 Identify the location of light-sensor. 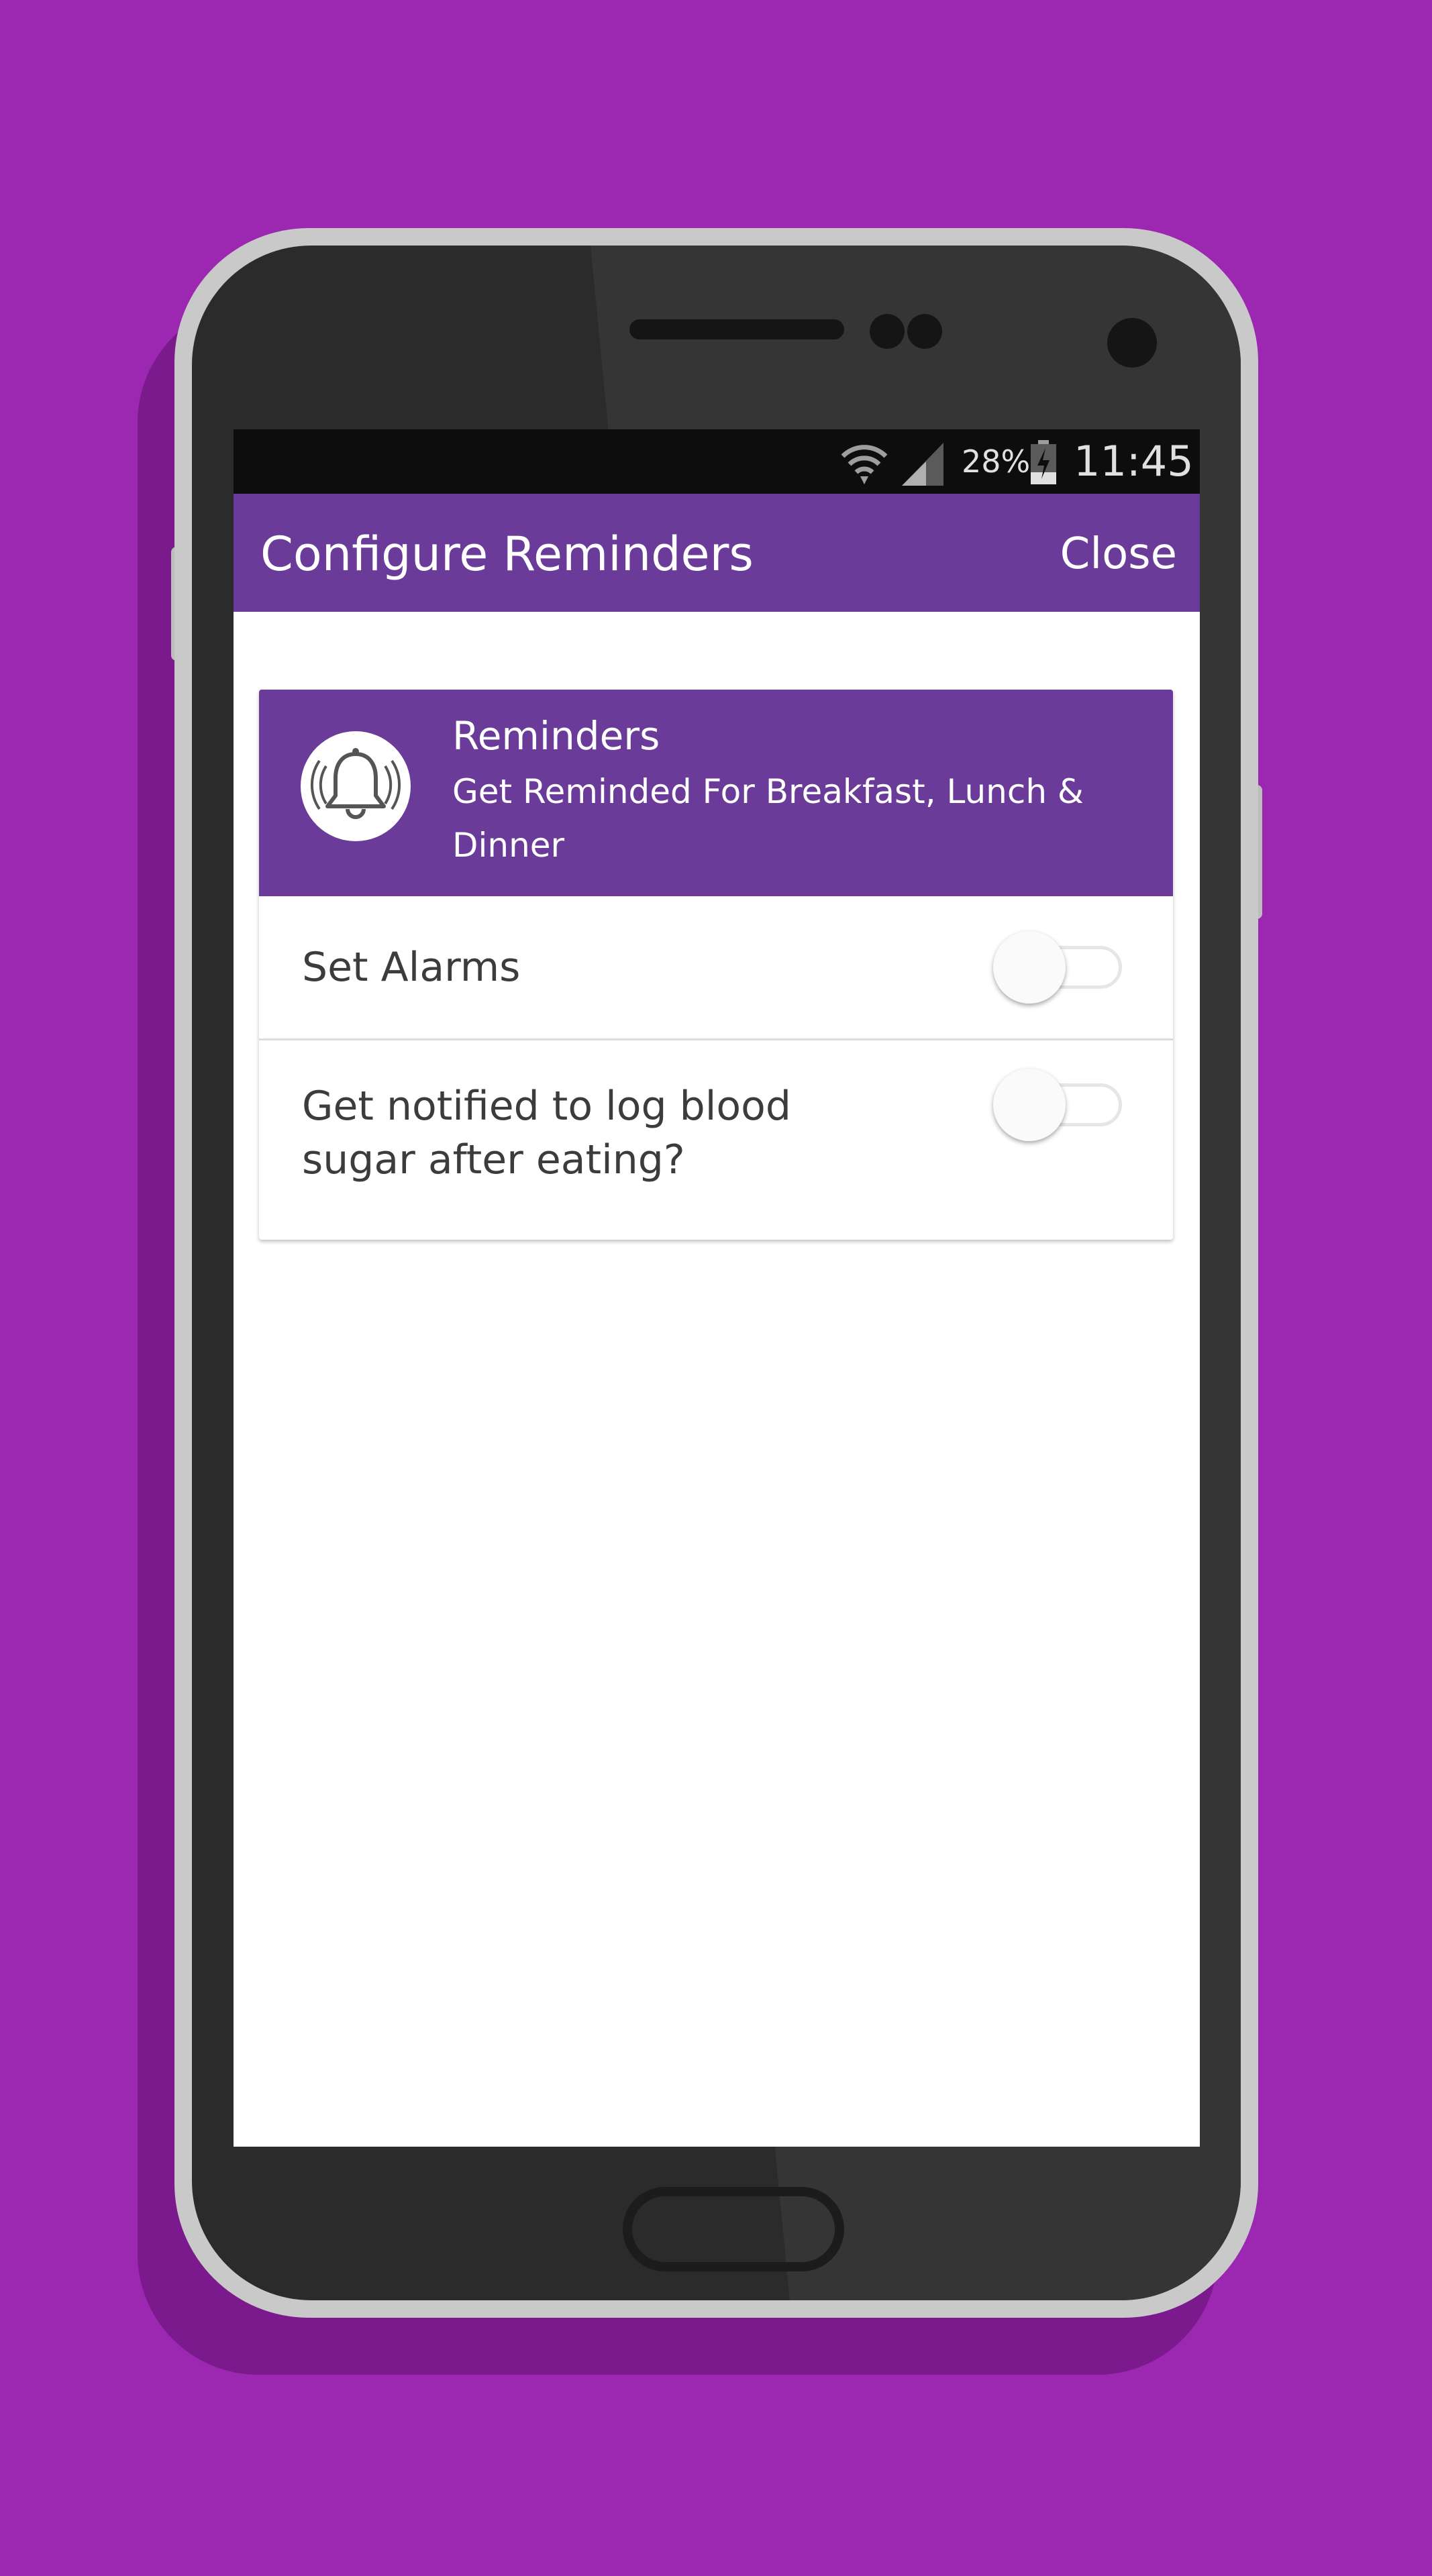
(924, 331).